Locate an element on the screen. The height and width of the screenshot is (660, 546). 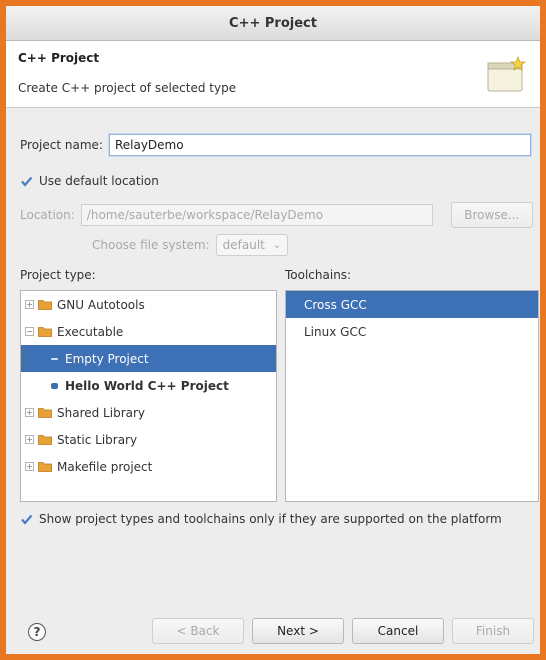
back-button: < Back is located at coordinates (198, 631).